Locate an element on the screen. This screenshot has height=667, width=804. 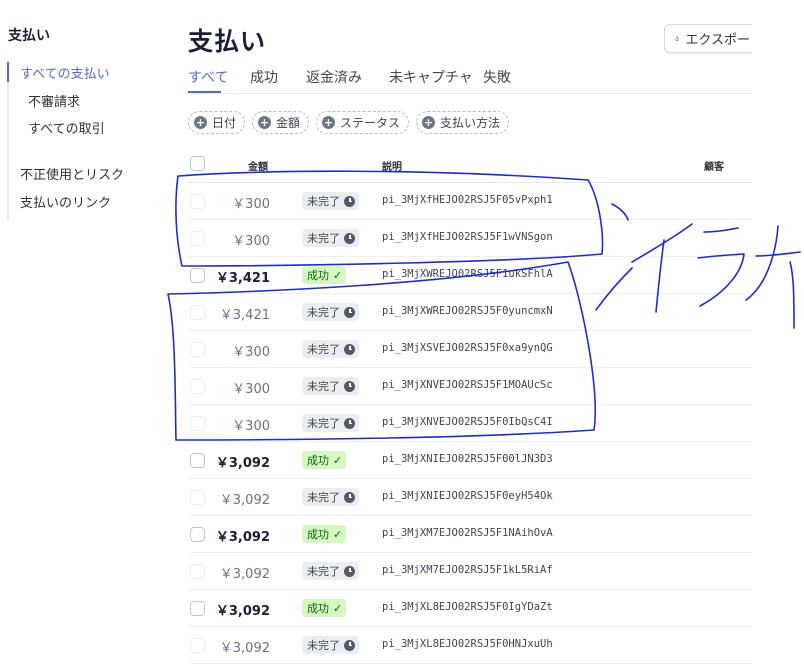
row-description: pi_3MjXNIEJO02RSJ5F0eyH54Ok is located at coordinates (467, 496).